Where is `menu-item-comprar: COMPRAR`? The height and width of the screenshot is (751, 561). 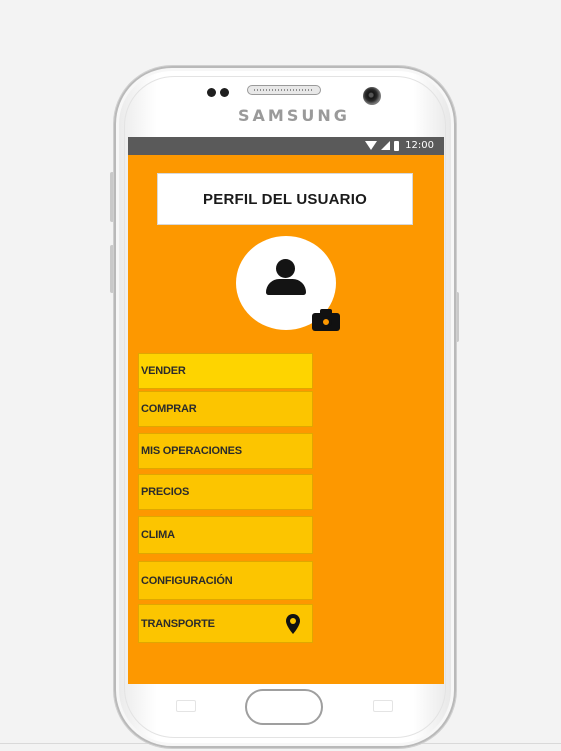
menu-item-comprar: COMPRAR is located at coordinates (225, 409).